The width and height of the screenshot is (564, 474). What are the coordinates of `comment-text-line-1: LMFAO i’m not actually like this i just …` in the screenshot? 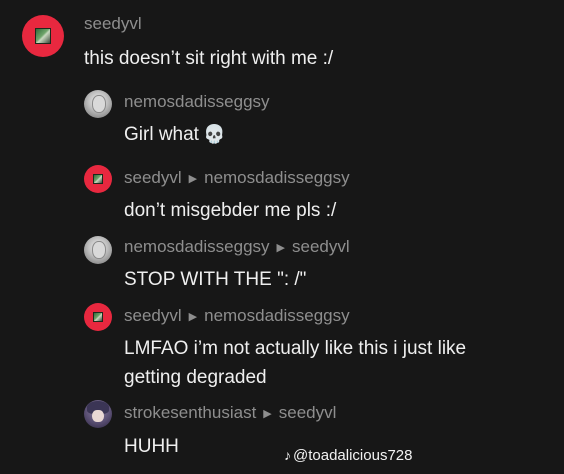 It's located at (295, 348).